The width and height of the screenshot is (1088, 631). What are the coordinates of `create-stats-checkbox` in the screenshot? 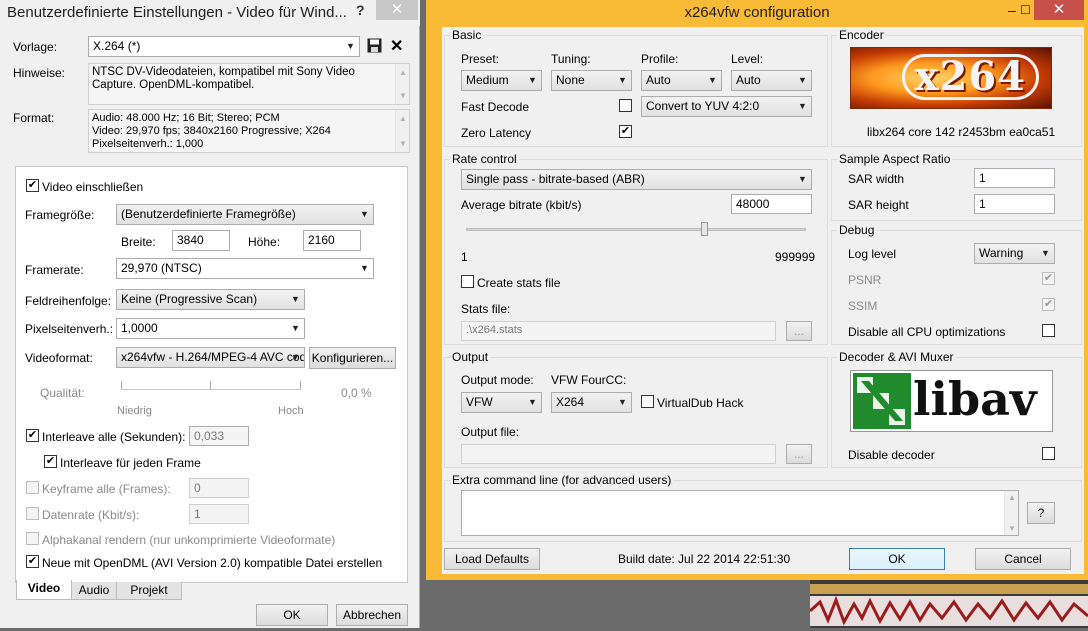 It's located at (467, 281).